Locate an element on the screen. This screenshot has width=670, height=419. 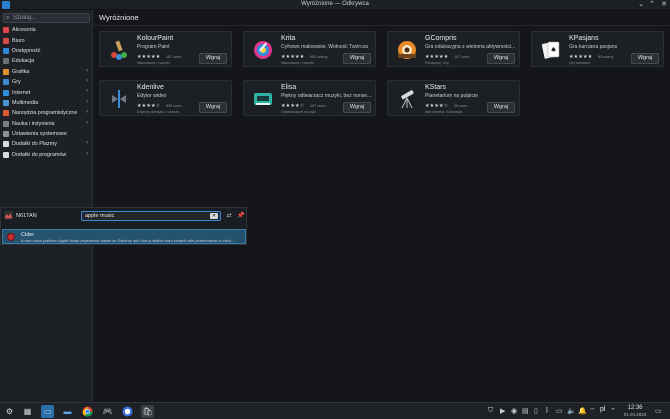
search-input is located at coordinates (50, 18).